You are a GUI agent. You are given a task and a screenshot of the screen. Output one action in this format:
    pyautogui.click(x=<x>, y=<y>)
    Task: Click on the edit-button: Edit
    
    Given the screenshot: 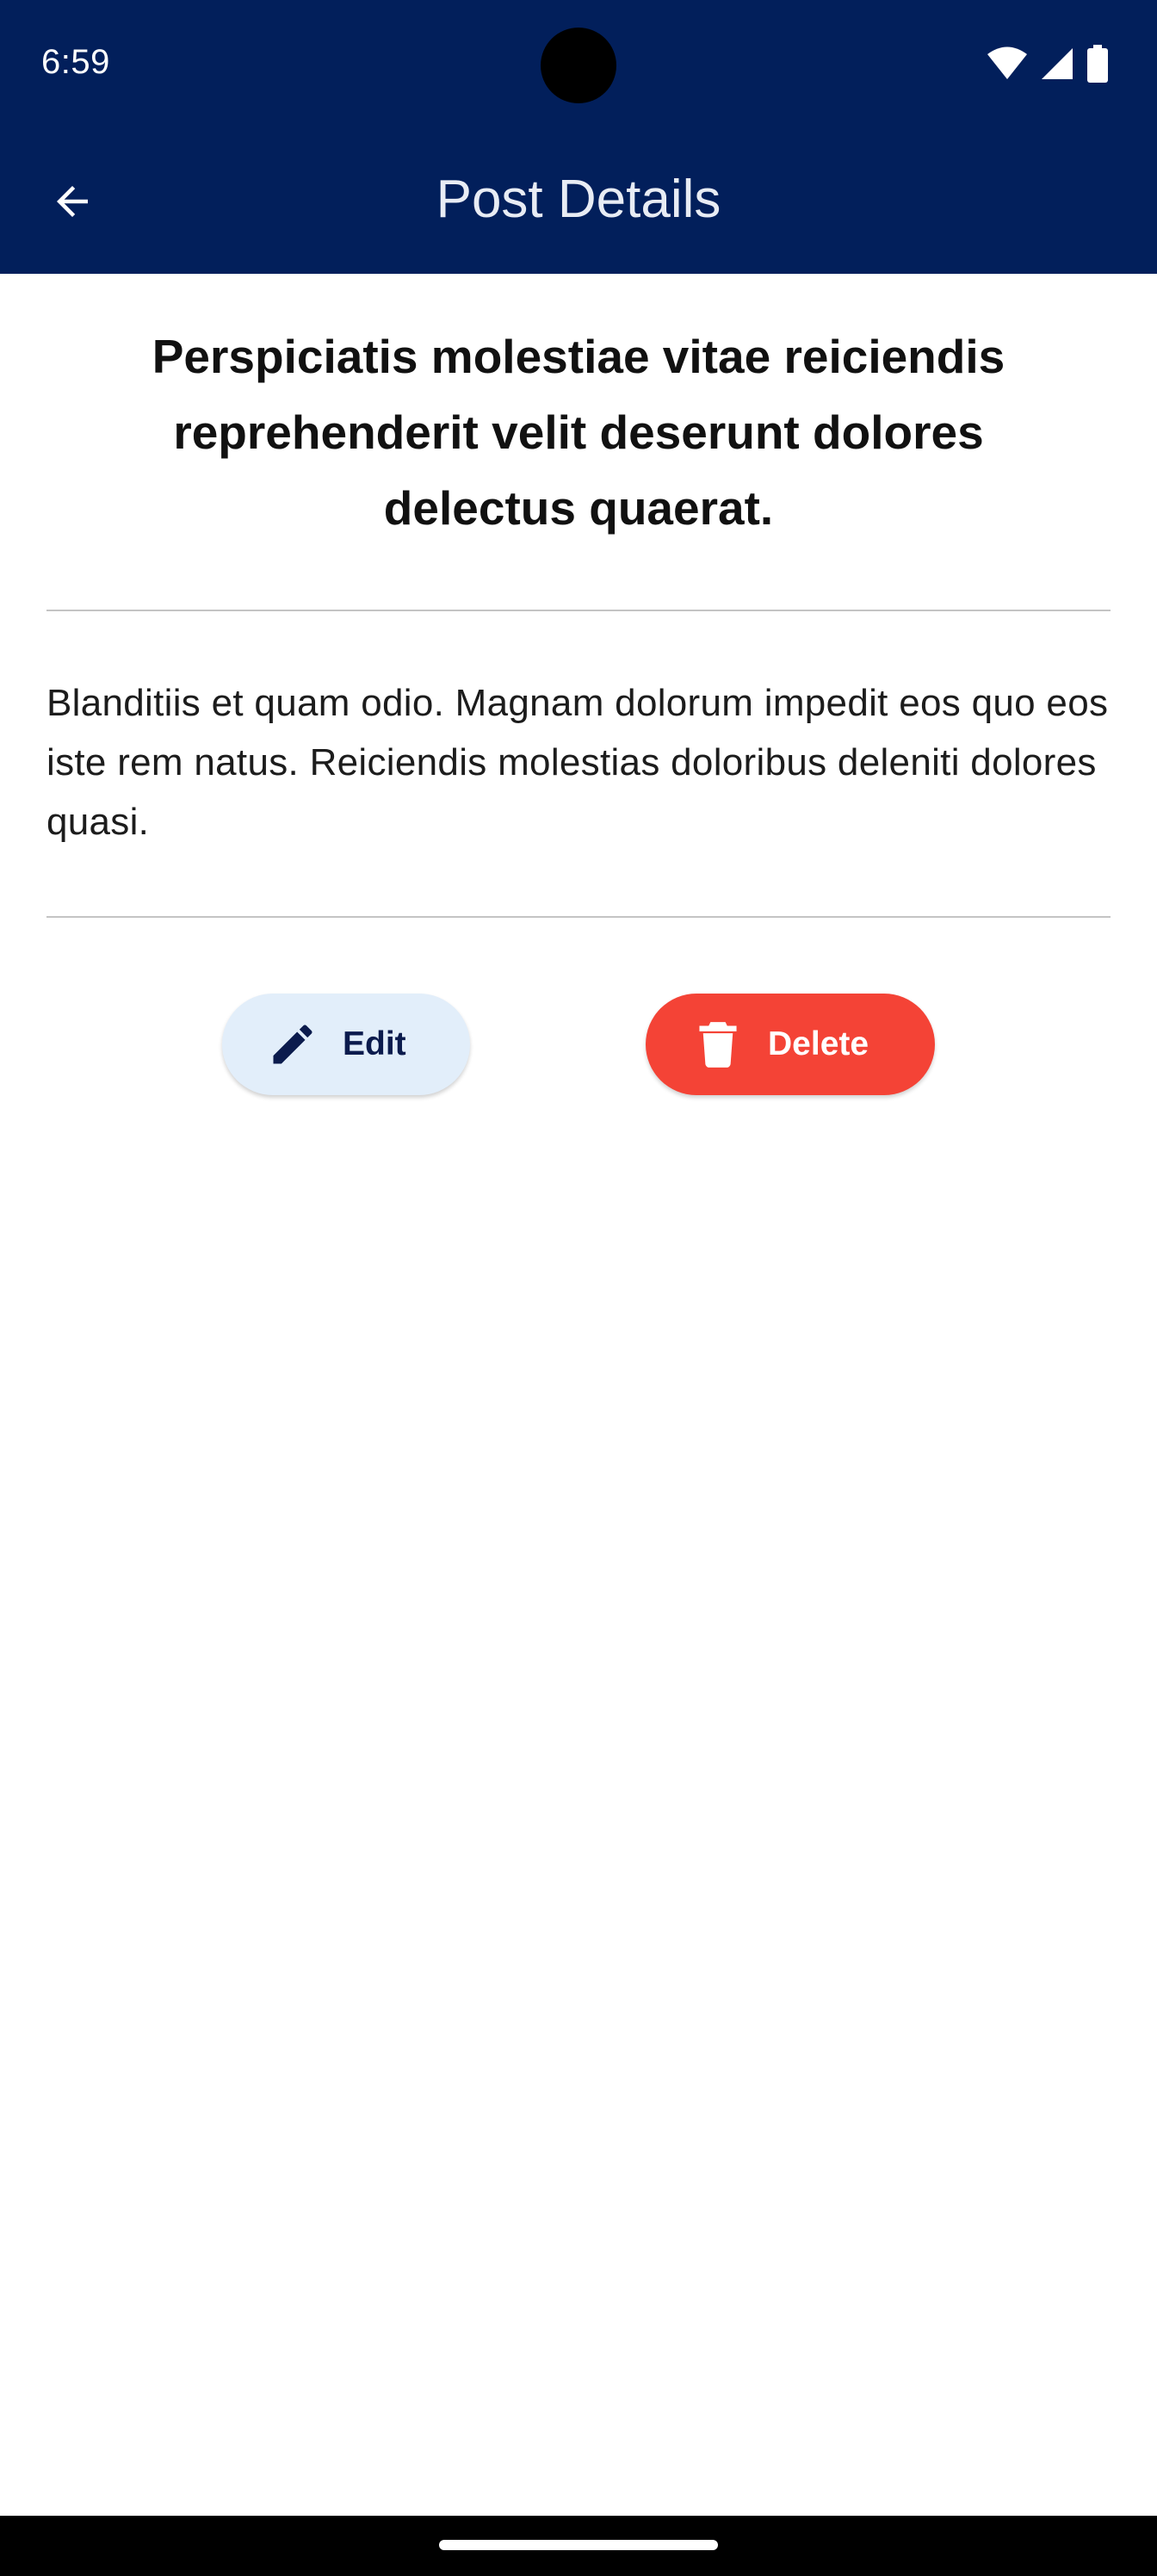 What is the action you would take?
    pyautogui.click(x=346, y=1044)
    